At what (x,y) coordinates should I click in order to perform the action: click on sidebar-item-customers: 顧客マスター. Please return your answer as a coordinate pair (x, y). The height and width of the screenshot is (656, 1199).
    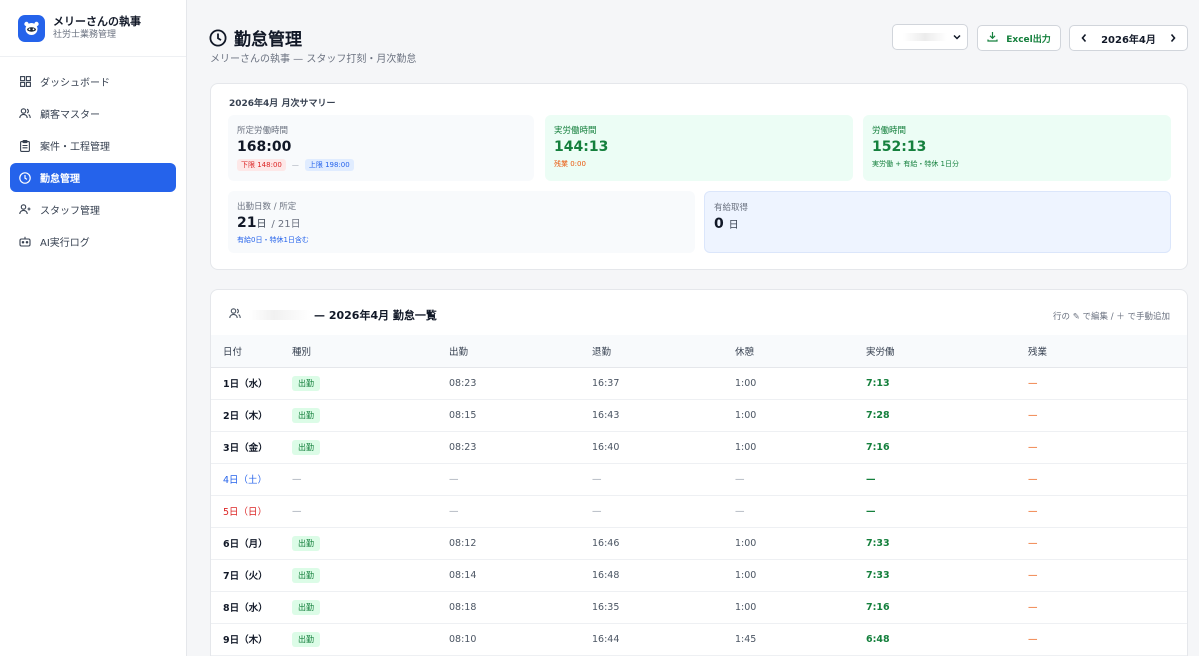
    Looking at the image, I should click on (93, 113).